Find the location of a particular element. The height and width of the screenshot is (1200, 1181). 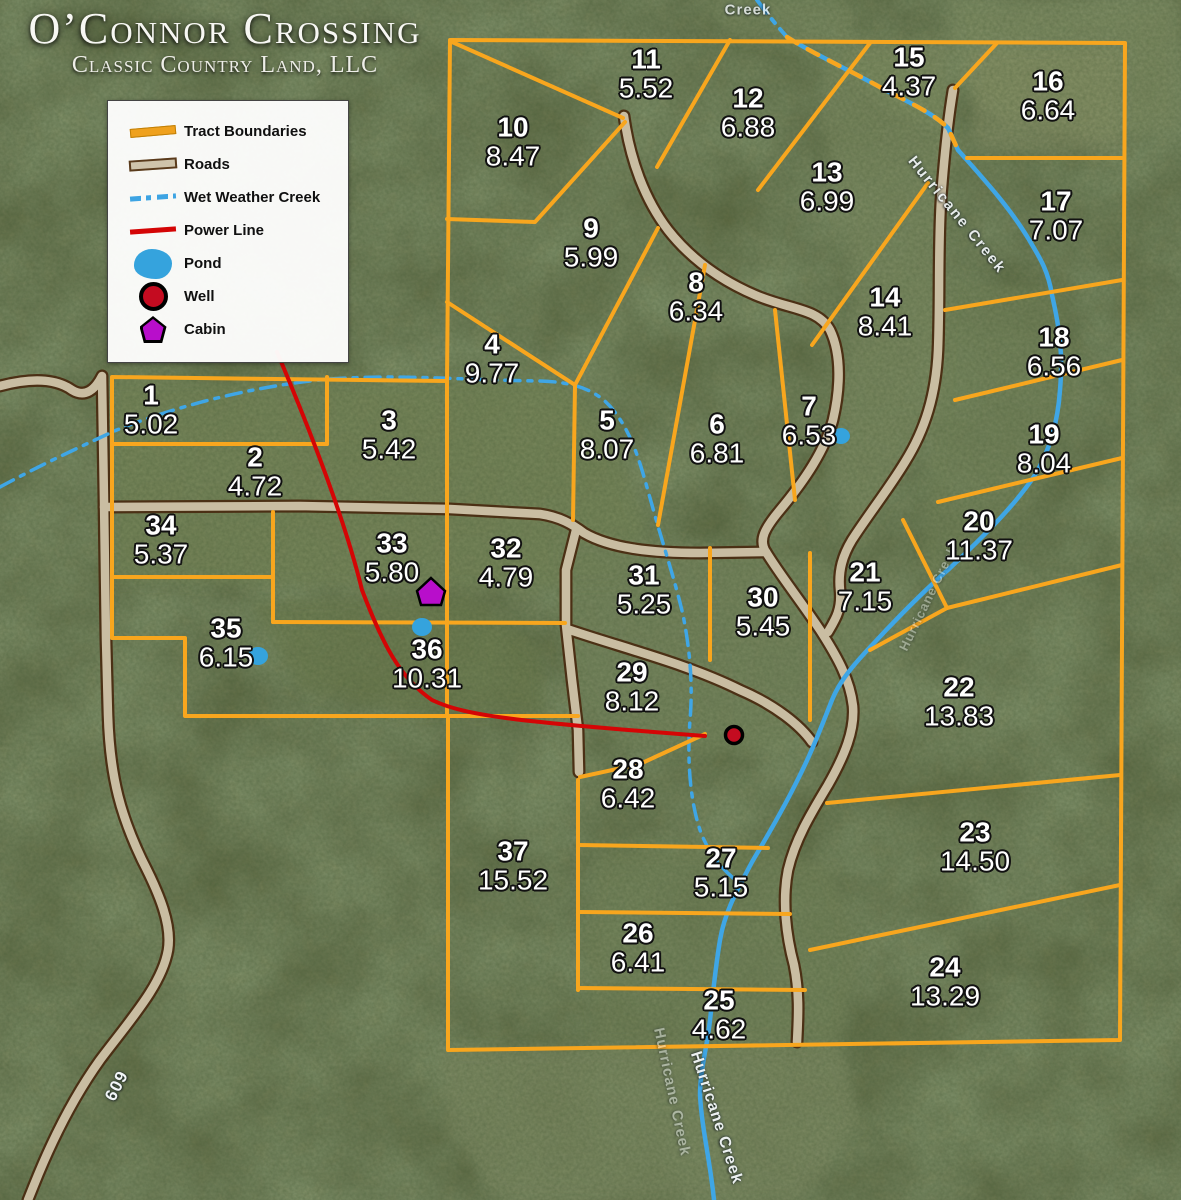

tract-label-32: 32 4.79 is located at coordinates (506, 562).